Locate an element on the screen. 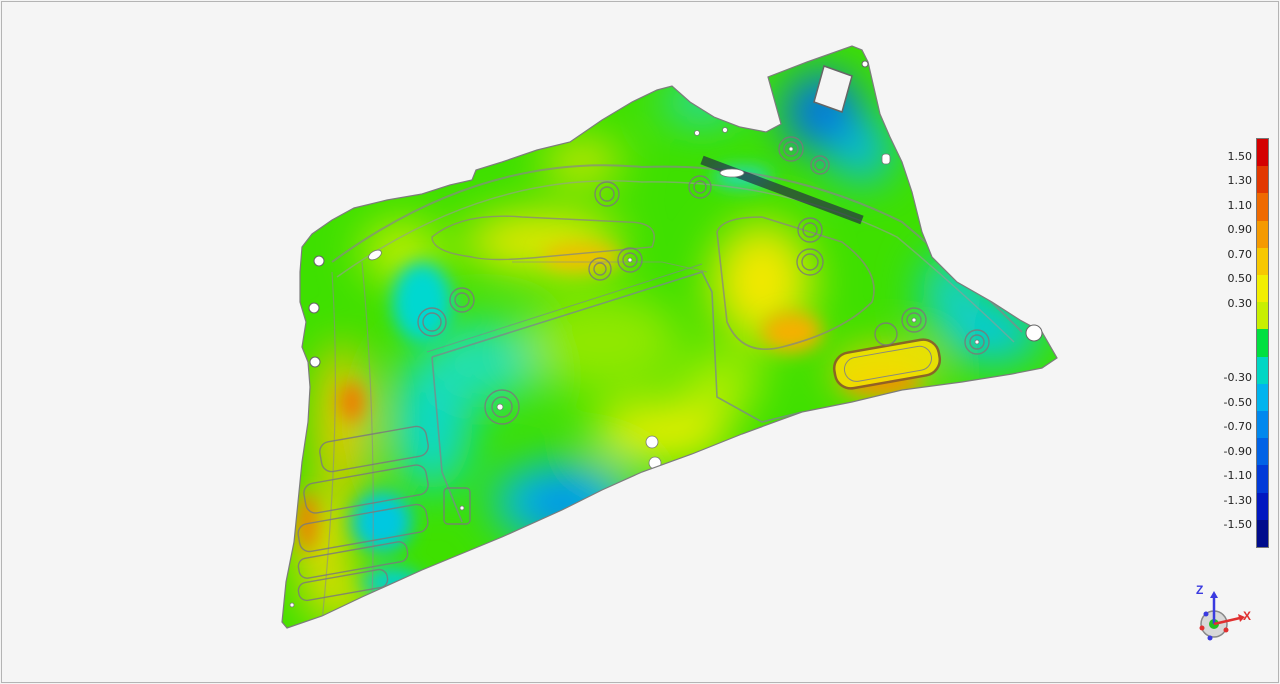 The width and height of the screenshot is (1280, 684). orientation-triad: Z X is located at coordinates (1223, 615).